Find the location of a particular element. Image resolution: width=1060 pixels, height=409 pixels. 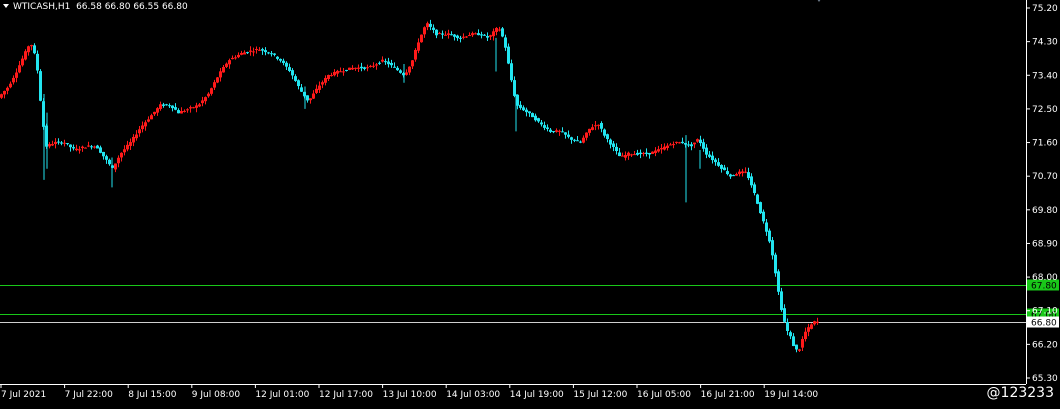

price-tag-label: 66.80 is located at coordinates (1044, 324).